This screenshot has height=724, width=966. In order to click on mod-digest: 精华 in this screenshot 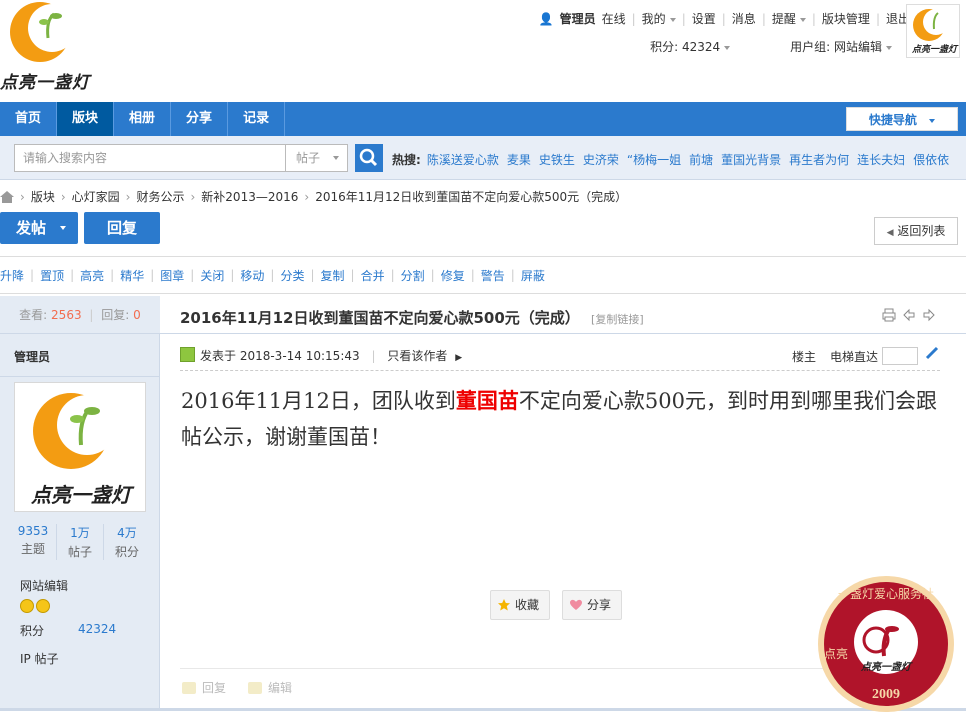, I will do `click(132, 275)`.